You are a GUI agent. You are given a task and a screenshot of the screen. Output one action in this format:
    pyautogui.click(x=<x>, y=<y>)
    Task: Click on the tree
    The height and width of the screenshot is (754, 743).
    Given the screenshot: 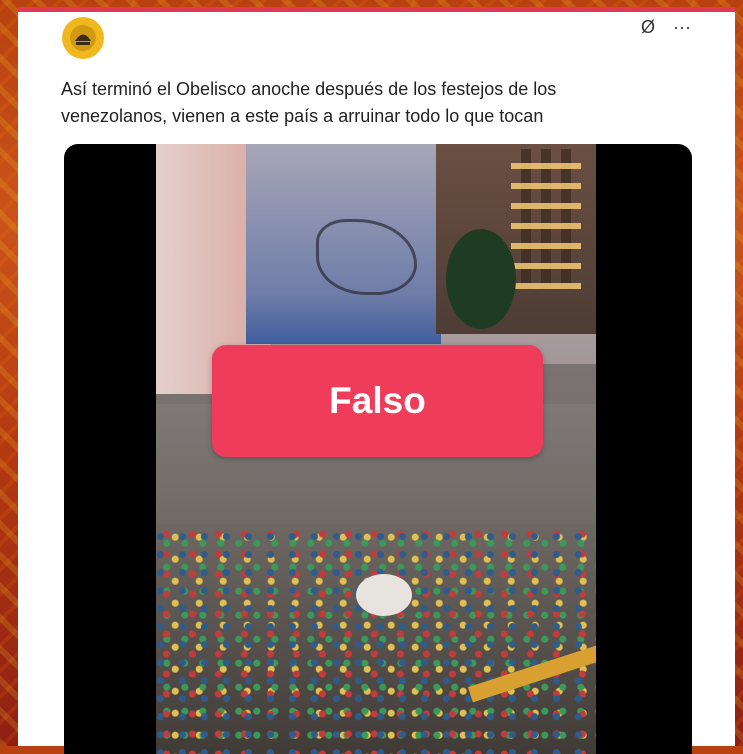 What is the action you would take?
    pyautogui.click(x=481, y=279)
    